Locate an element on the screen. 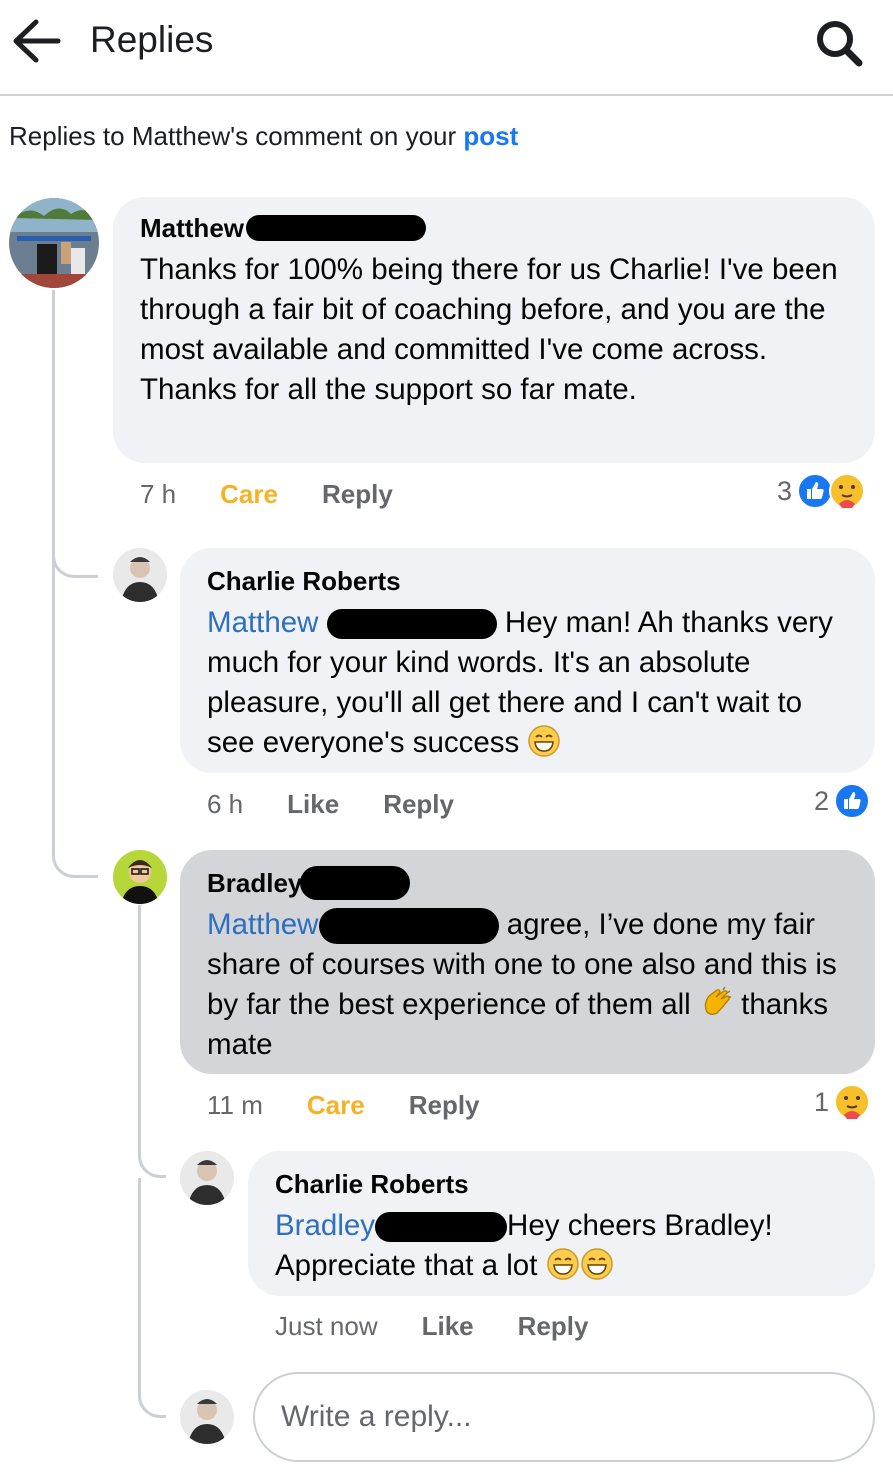 This screenshot has height=1481, width=893. comment-actions: 11 m Care Reply is located at coordinates (365, 1105).